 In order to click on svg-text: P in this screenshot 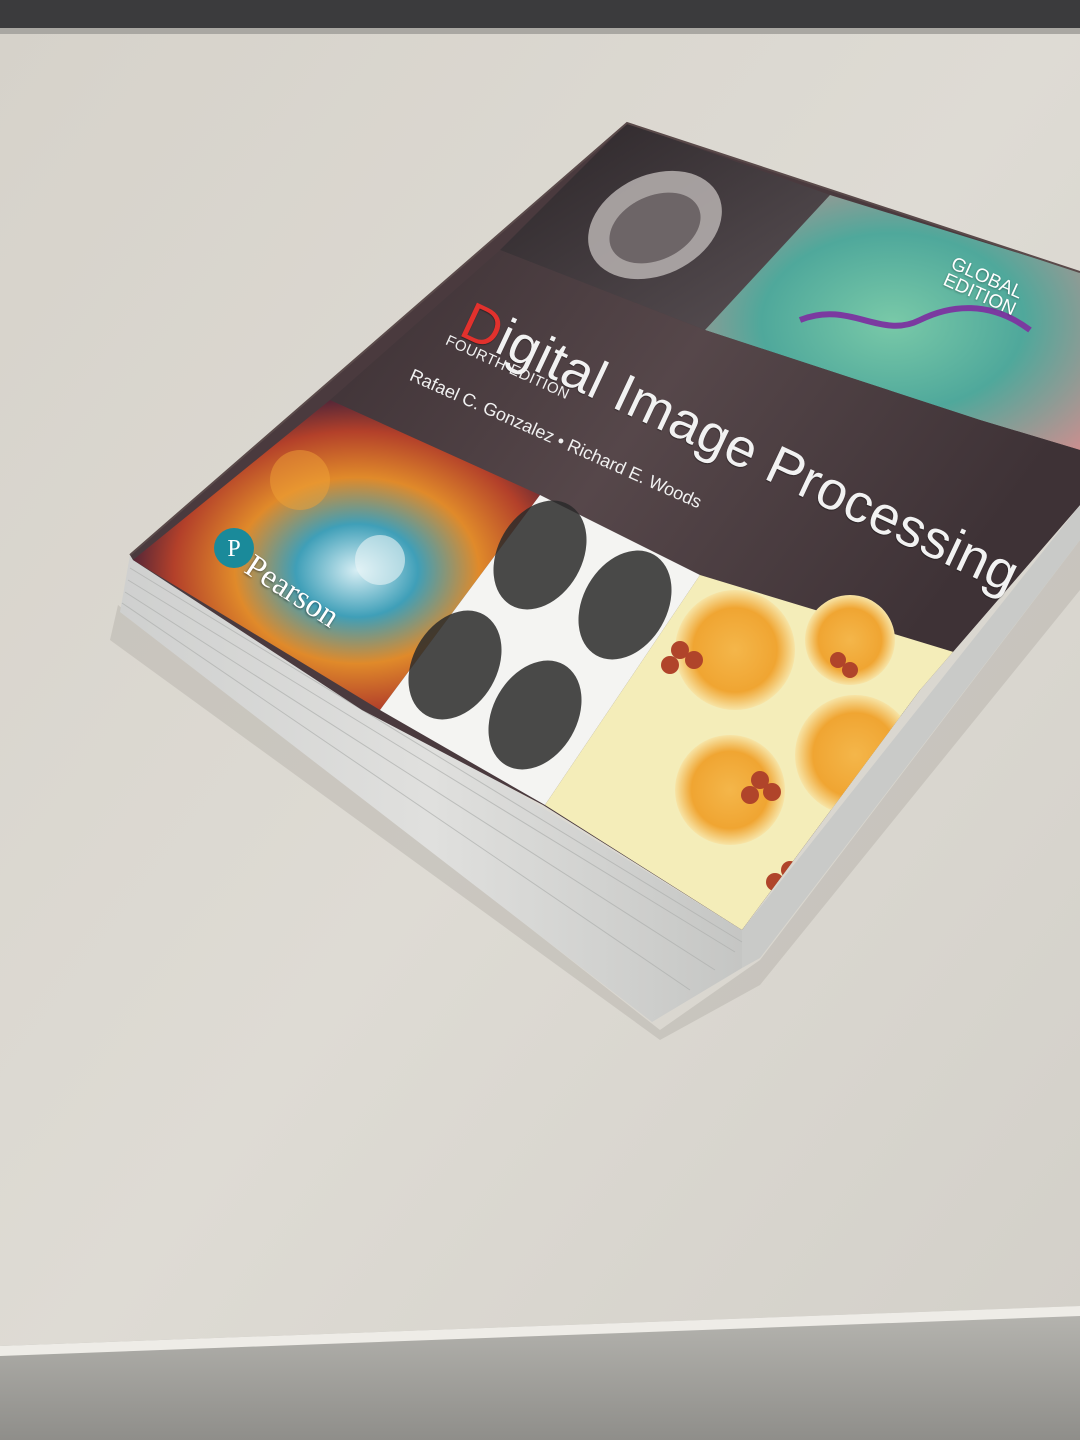, I will do `click(233, 549)`.